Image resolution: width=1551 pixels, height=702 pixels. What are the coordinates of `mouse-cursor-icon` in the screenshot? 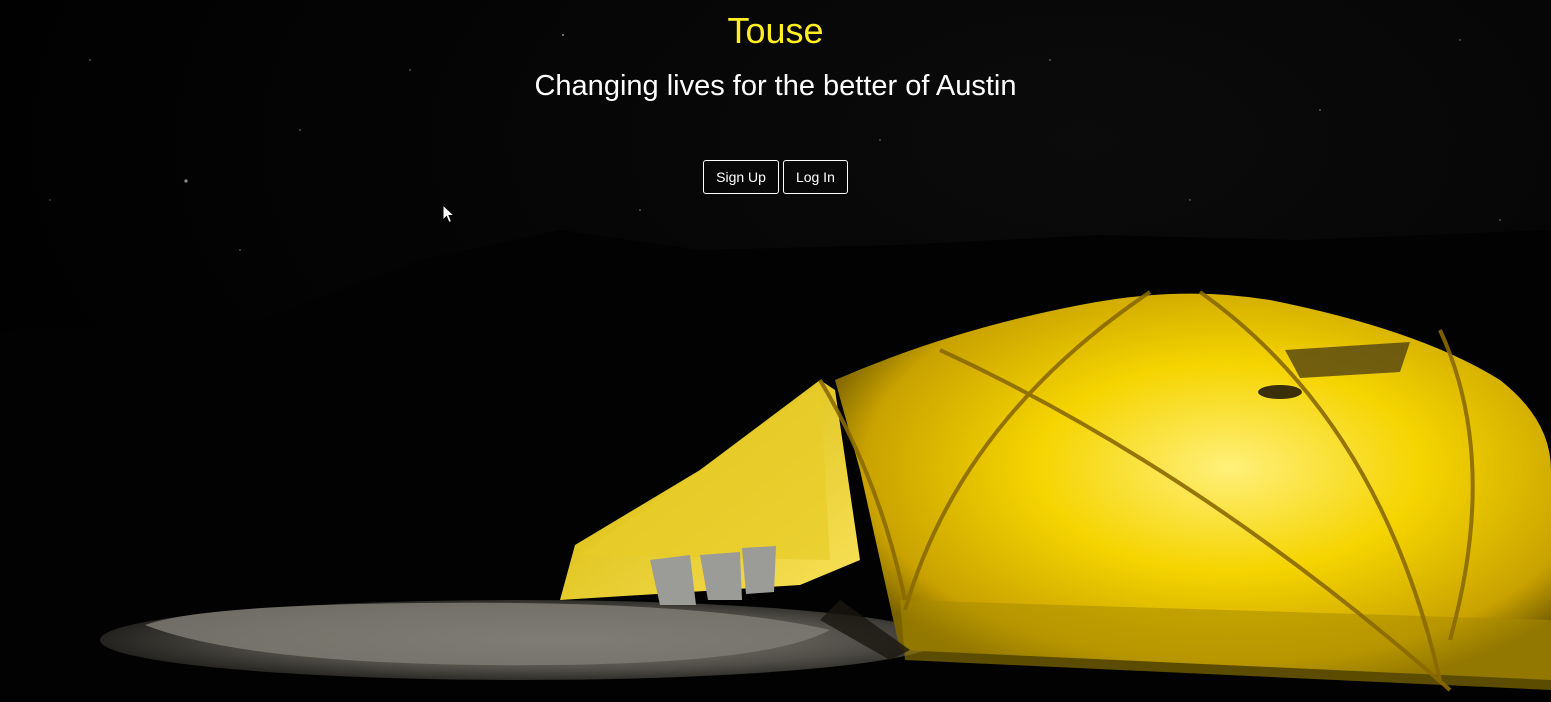 It's located at (449, 214).